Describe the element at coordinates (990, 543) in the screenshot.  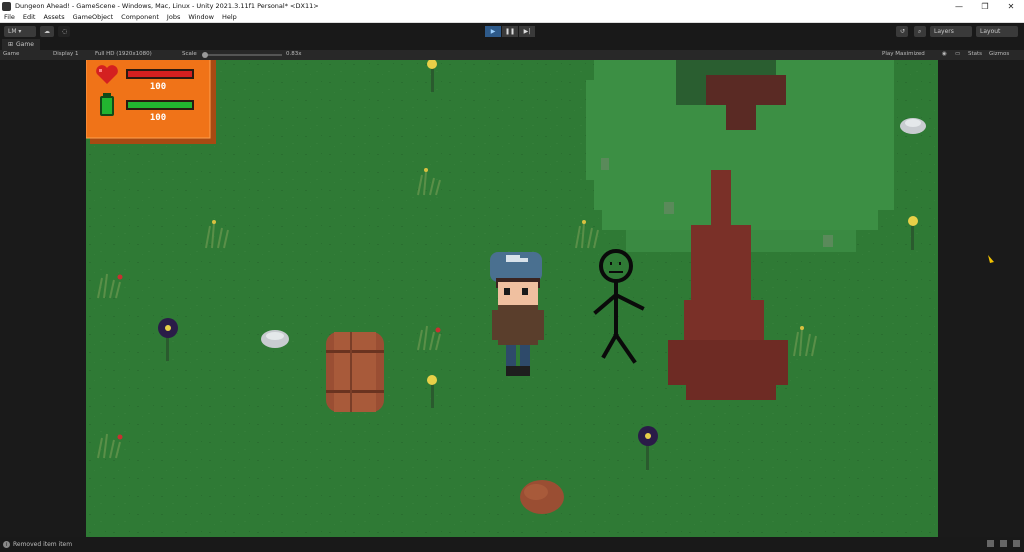
I see `lighting-icon` at that location.